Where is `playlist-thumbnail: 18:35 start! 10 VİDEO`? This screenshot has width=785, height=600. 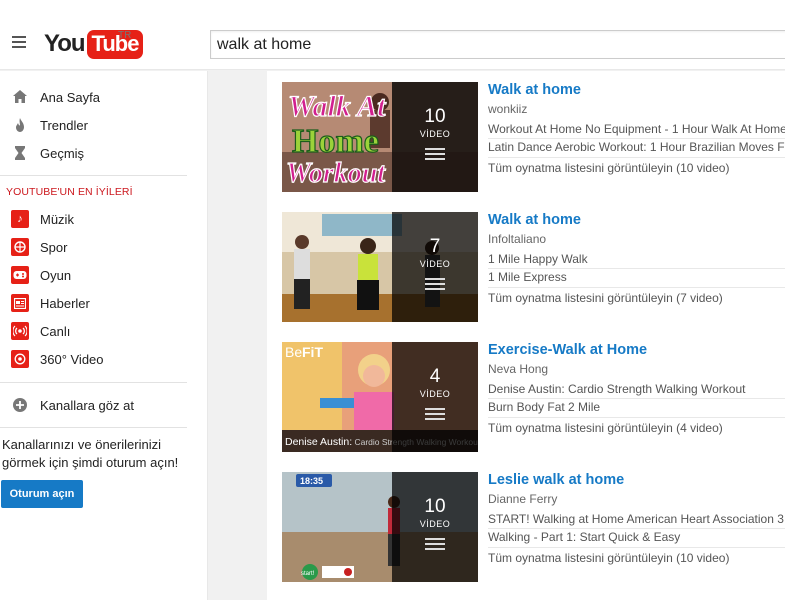 playlist-thumbnail: 18:35 start! 10 VİDEO is located at coordinates (380, 527).